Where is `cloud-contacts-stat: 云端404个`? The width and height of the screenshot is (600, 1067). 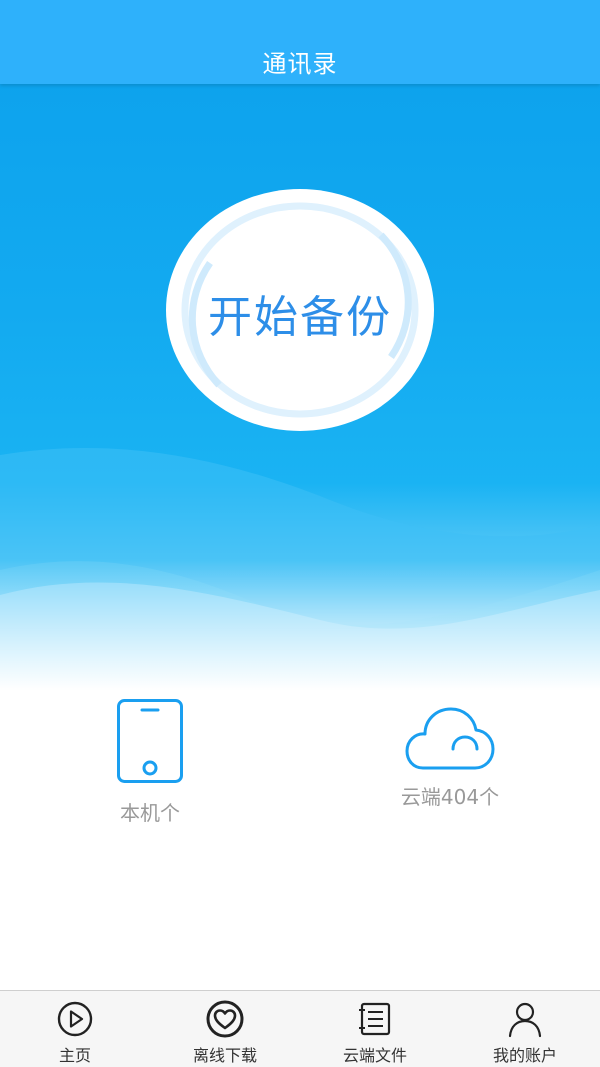 cloud-contacts-stat: 云端404个 is located at coordinates (450, 757).